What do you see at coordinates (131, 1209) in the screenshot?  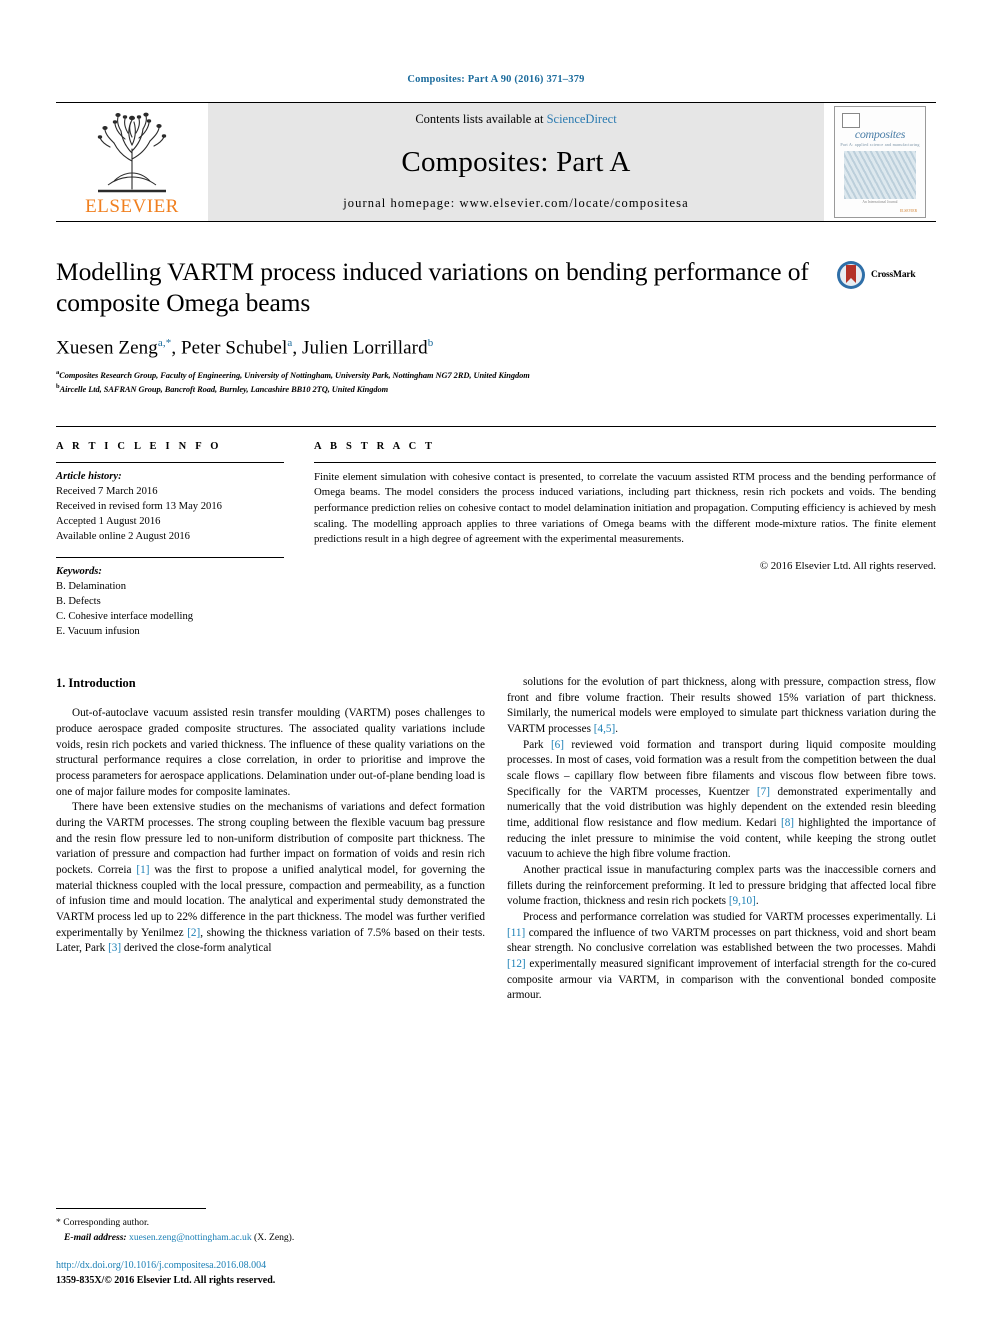 I see `footnote-rule` at bounding box center [131, 1209].